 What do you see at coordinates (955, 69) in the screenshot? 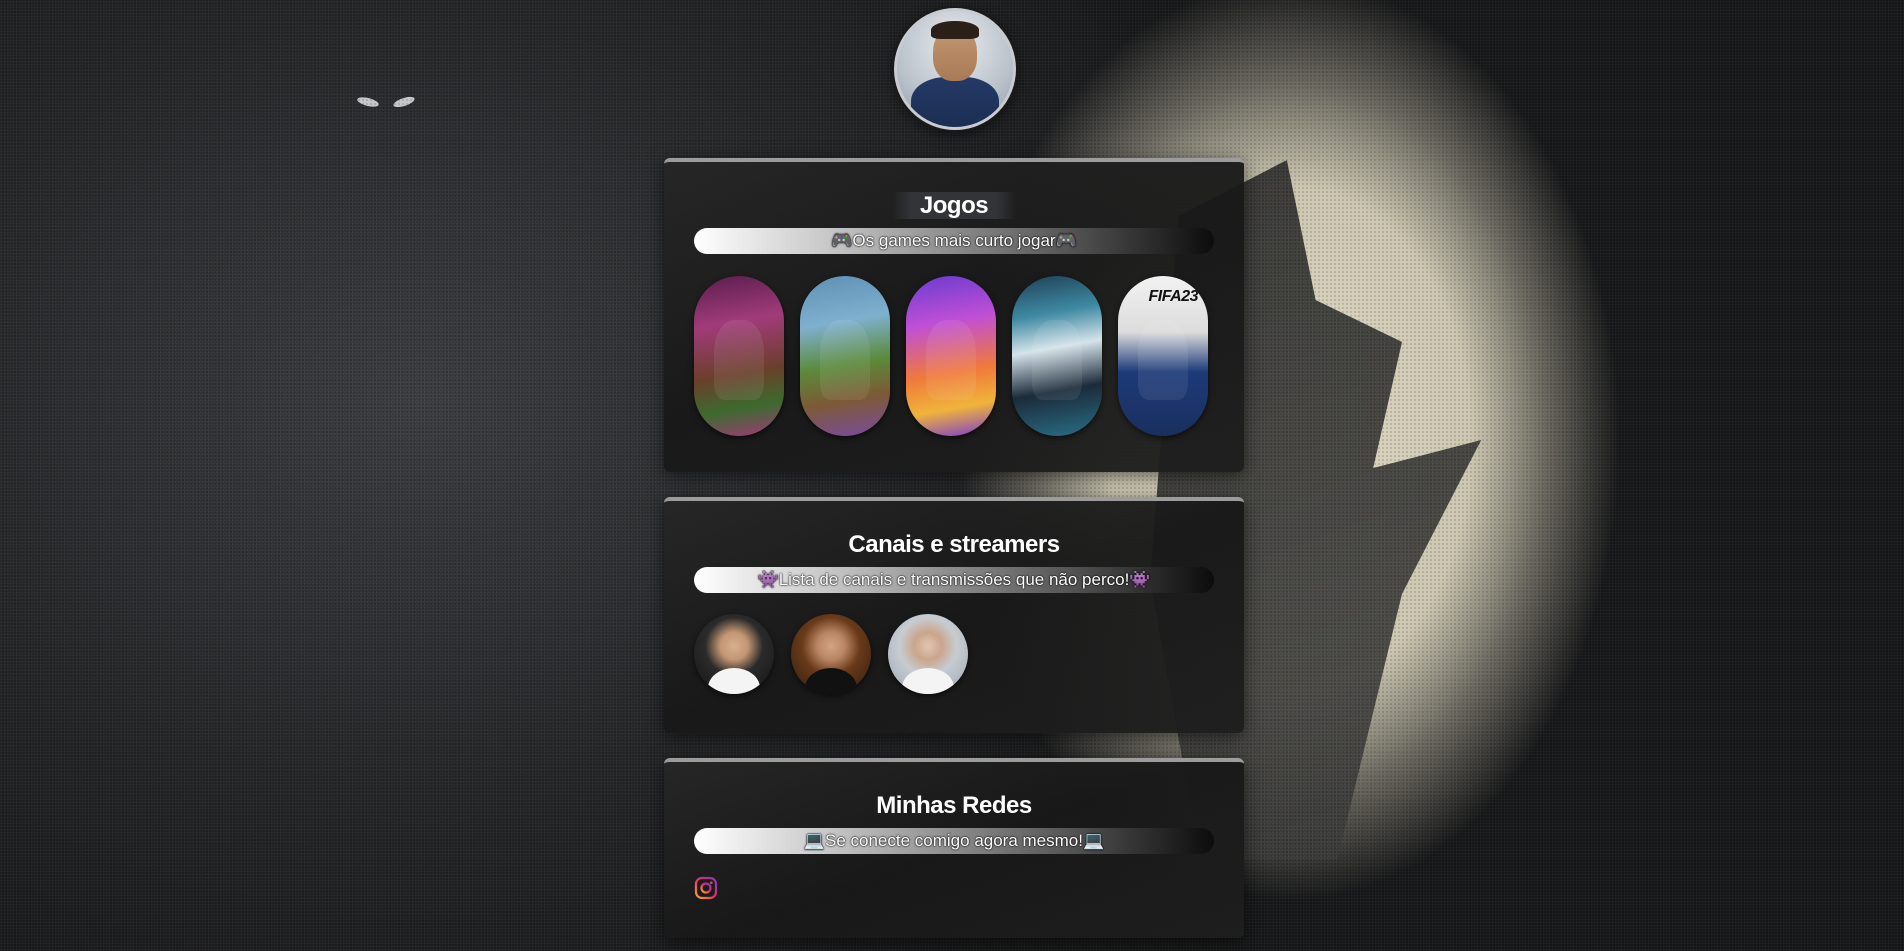
I see `profile-avatar` at bounding box center [955, 69].